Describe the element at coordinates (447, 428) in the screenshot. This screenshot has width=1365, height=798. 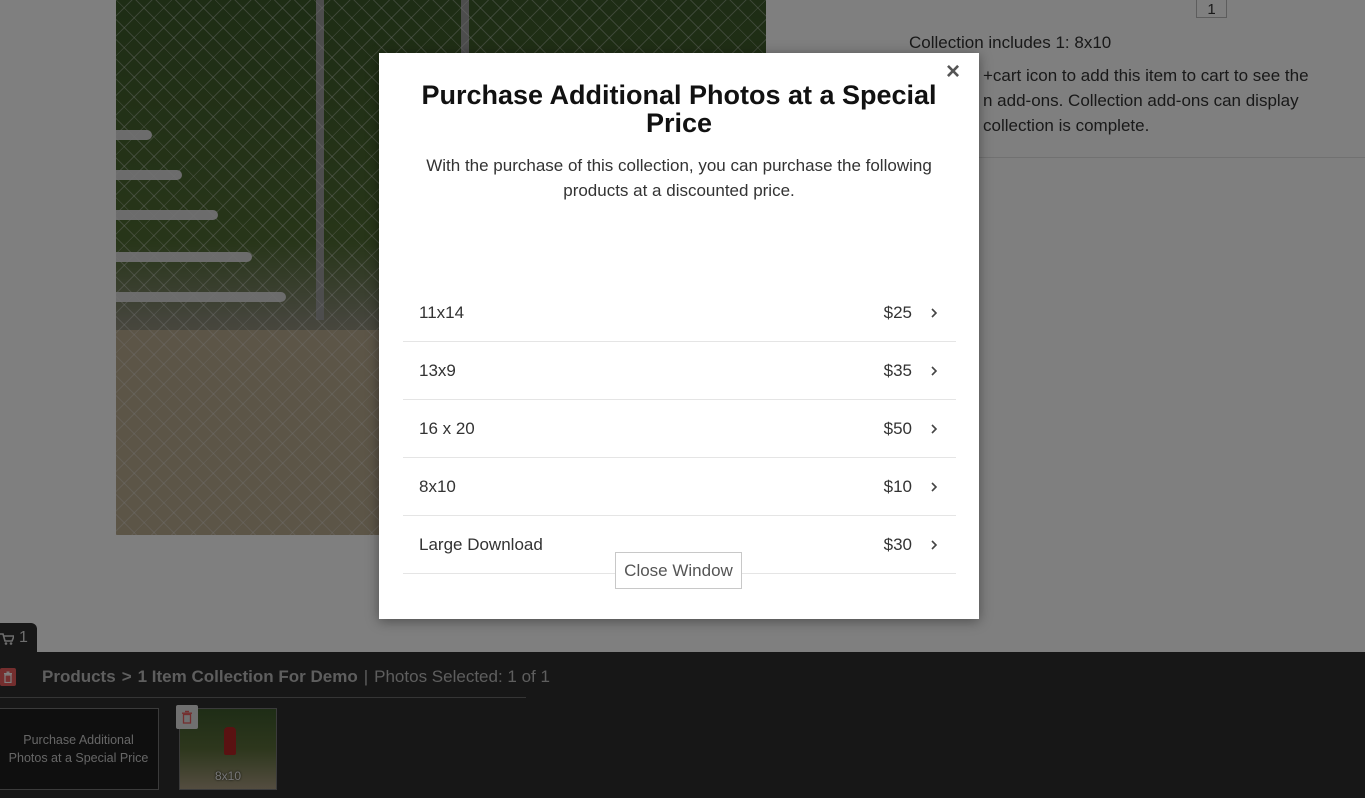
I see `product-name: 16 x 20` at that location.